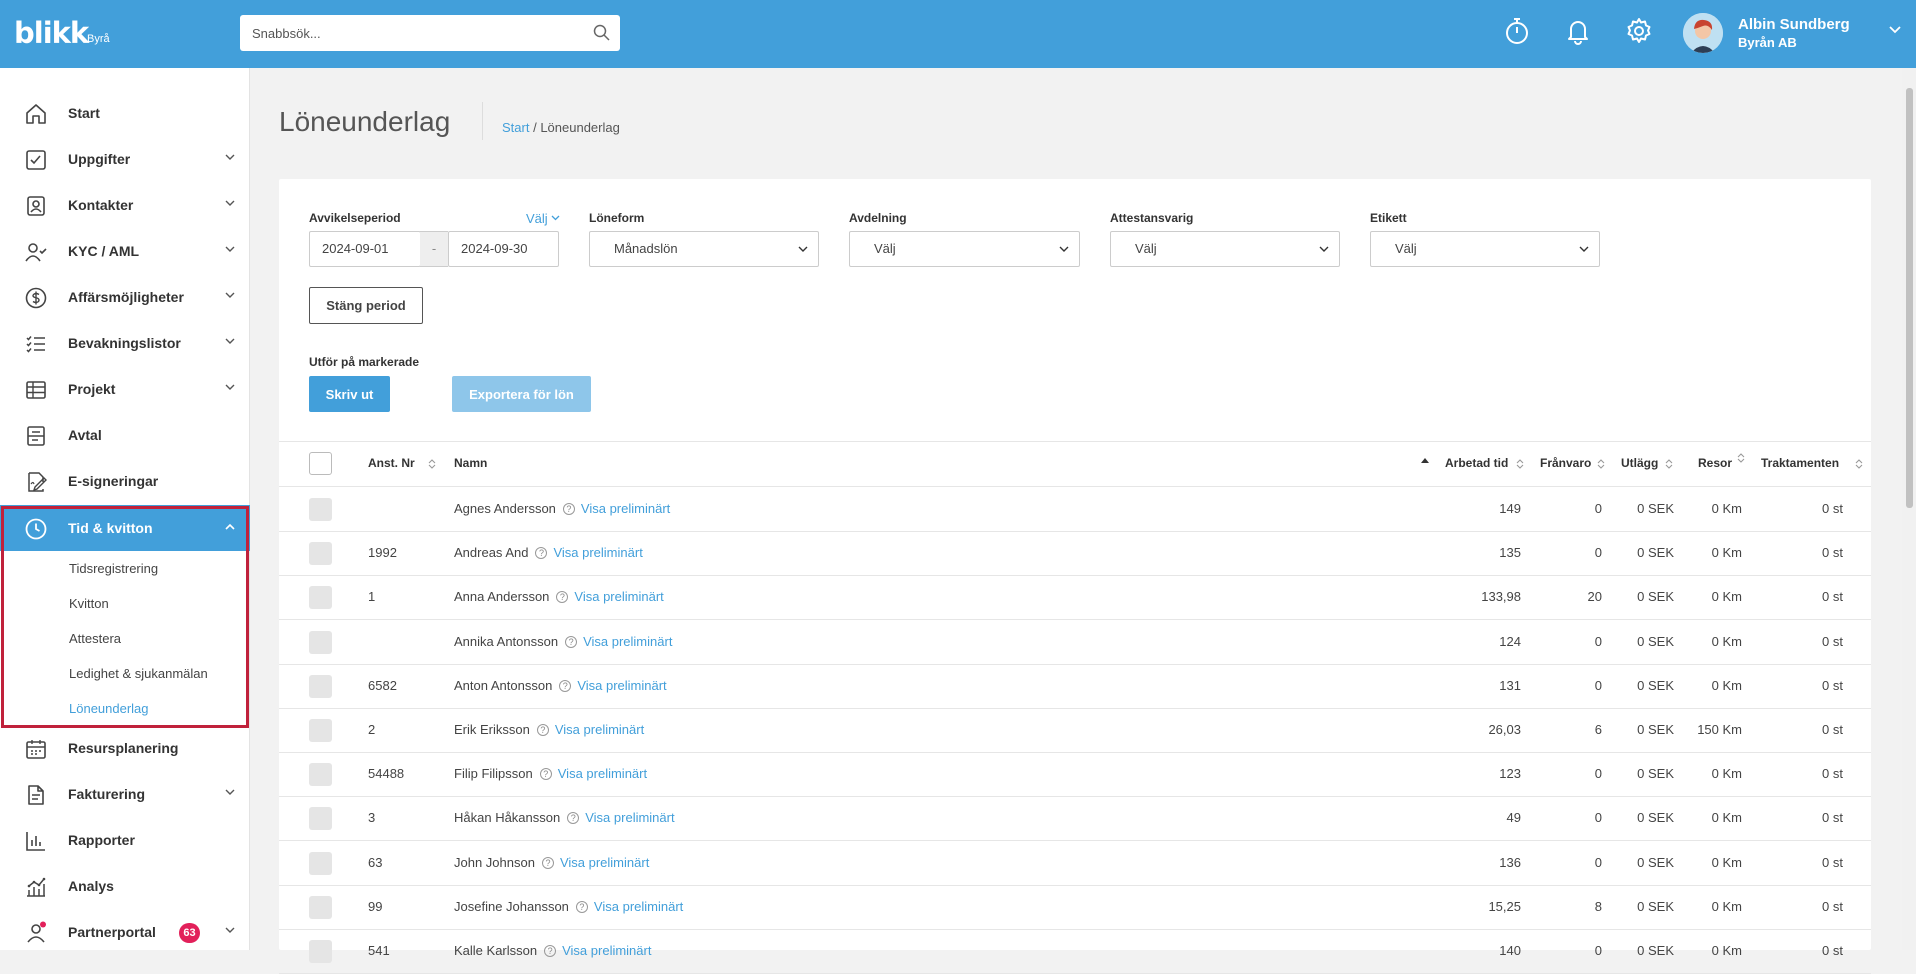 This screenshot has height=974, width=1916. I want to click on subnav-item-loneunderlag: Löneunderlag, so click(109, 708).